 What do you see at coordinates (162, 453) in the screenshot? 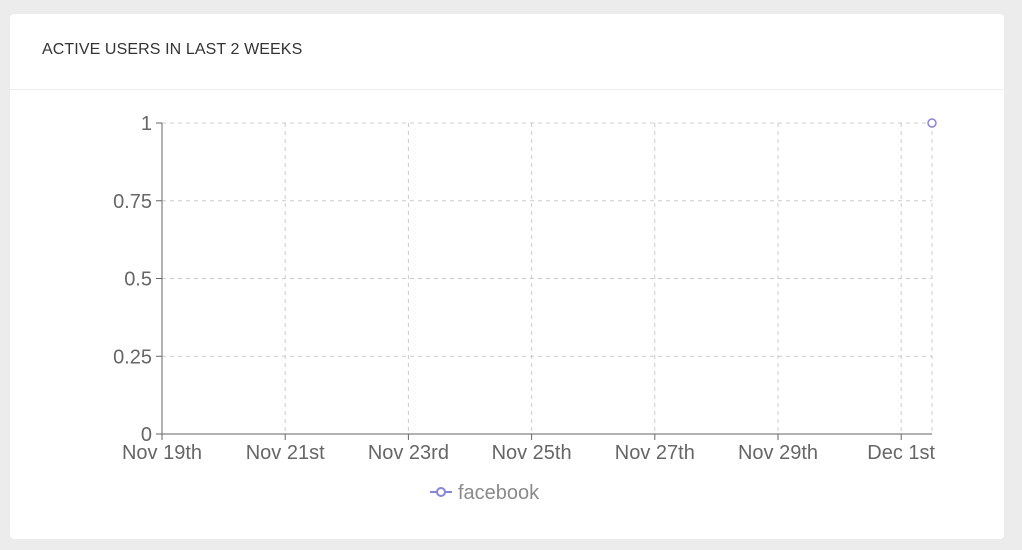
I see `x-tick-label: Nov 19th` at bounding box center [162, 453].